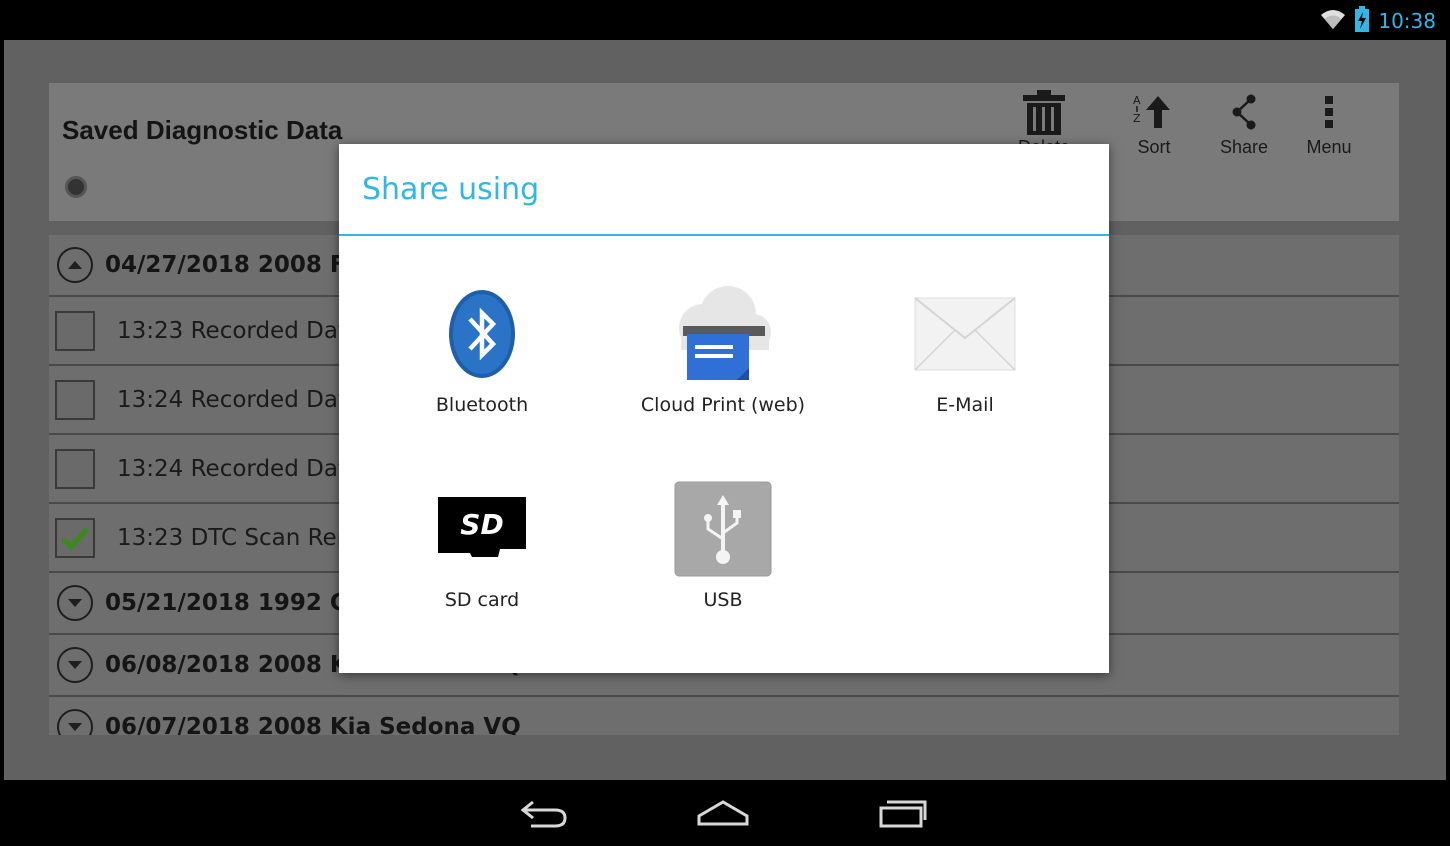 Image resolution: width=1450 pixels, height=846 pixels. What do you see at coordinates (1044, 112) in the screenshot?
I see `trash-icon` at bounding box center [1044, 112].